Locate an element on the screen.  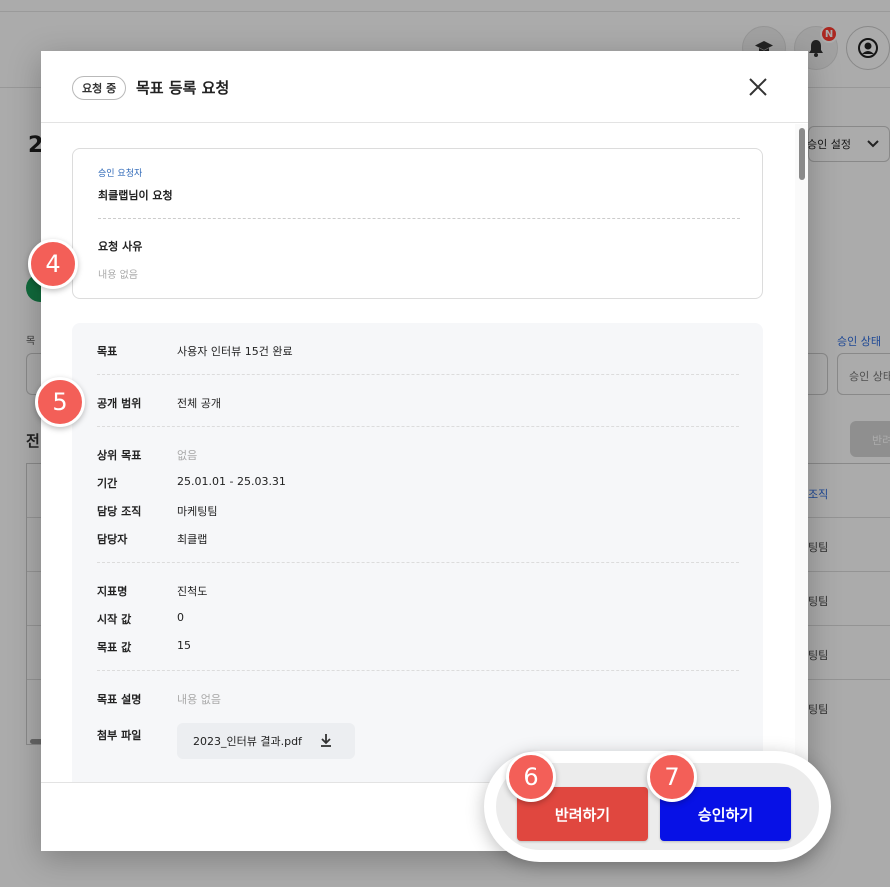
start-value: 0 is located at coordinates (180, 617).